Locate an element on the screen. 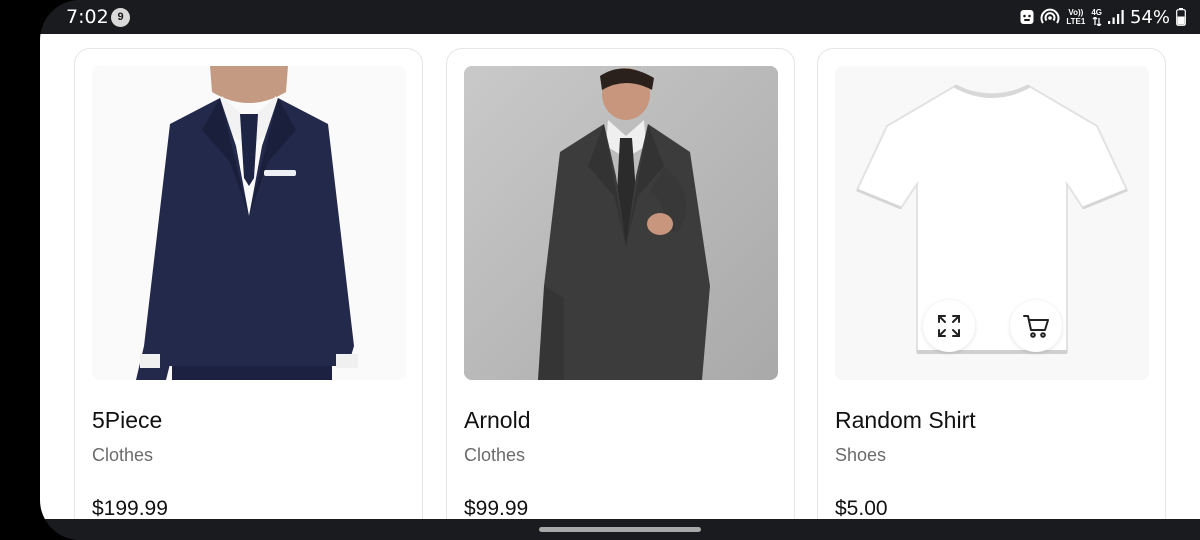 This screenshot has height=540, width=1200. product-title: Arnold is located at coordinates (497, 420).